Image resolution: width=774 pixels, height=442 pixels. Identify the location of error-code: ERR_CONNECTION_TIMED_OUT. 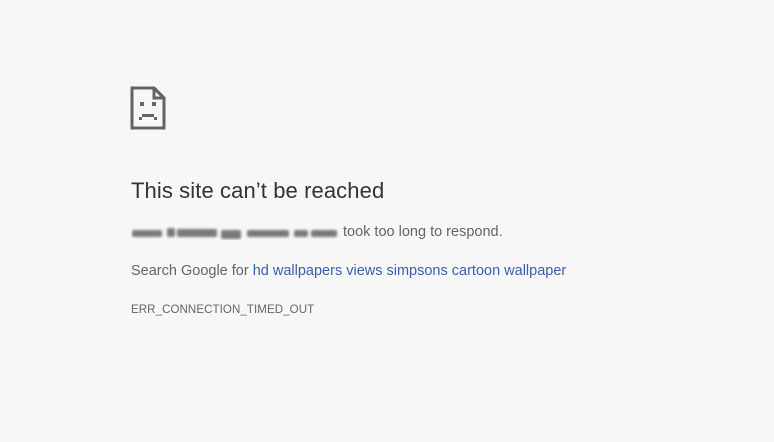
(223, 310).